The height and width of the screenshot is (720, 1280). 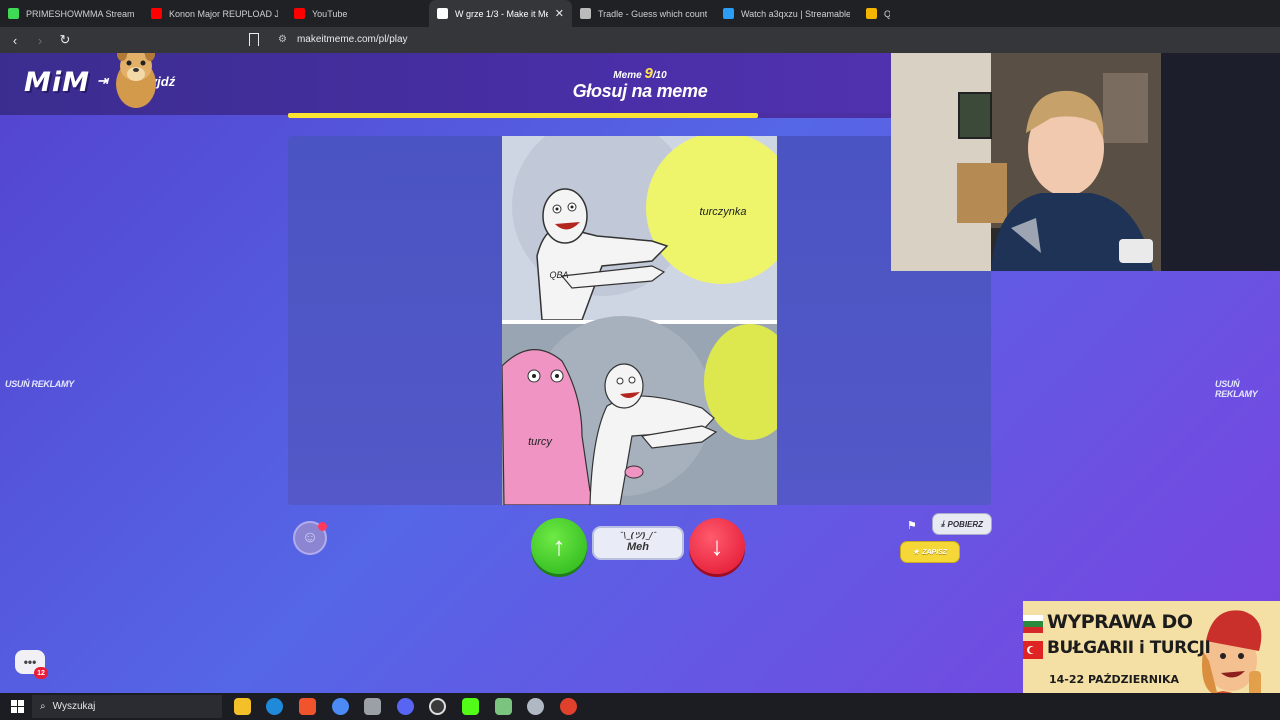 I want to click on kick-app-icon, so click(x=470, y=706).